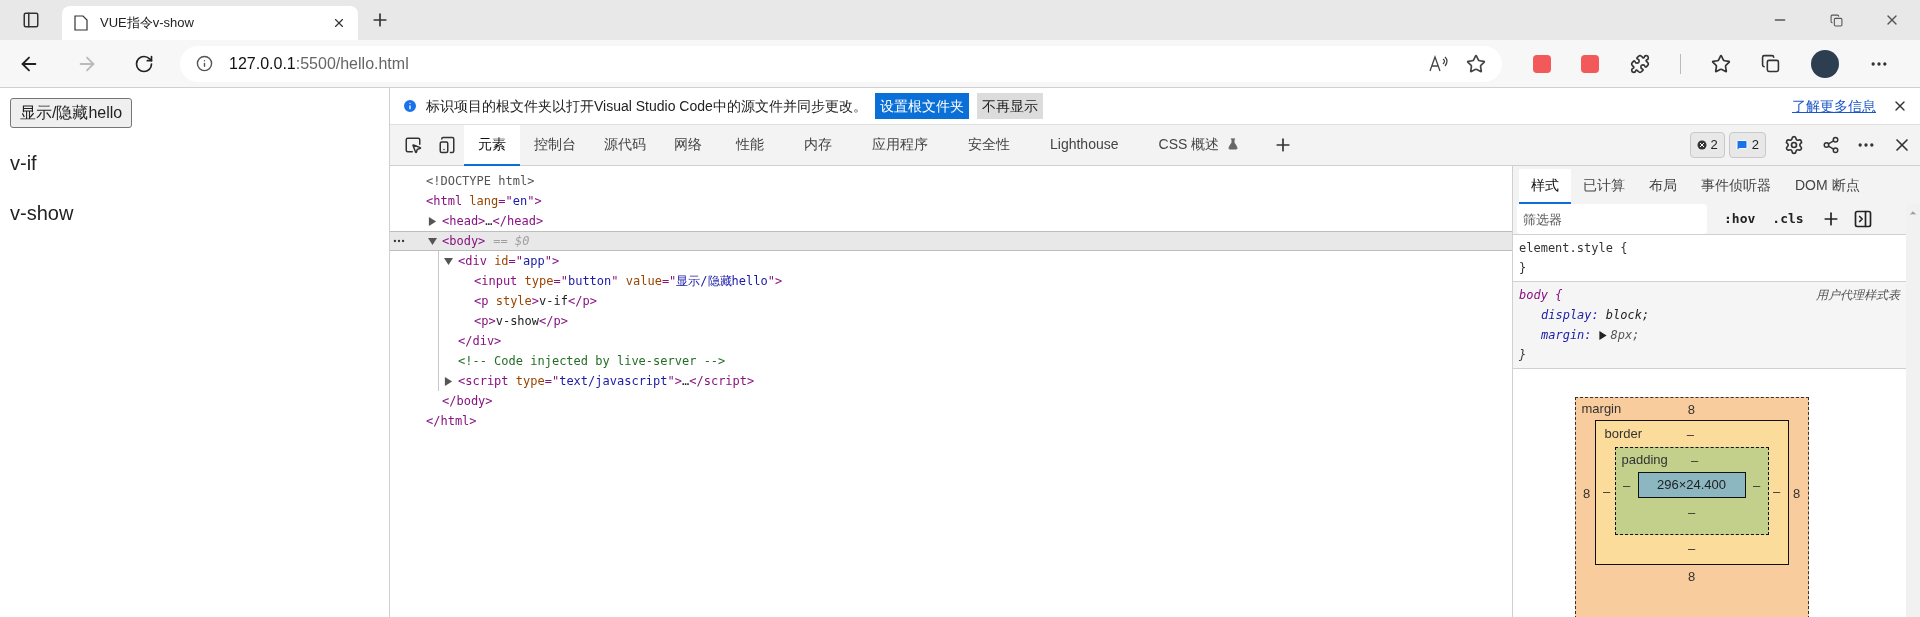 This screenshot has height=617, width=1920. I want to click on url-text: 127.0.0.1:5500/hello.html, so click(319, 63).